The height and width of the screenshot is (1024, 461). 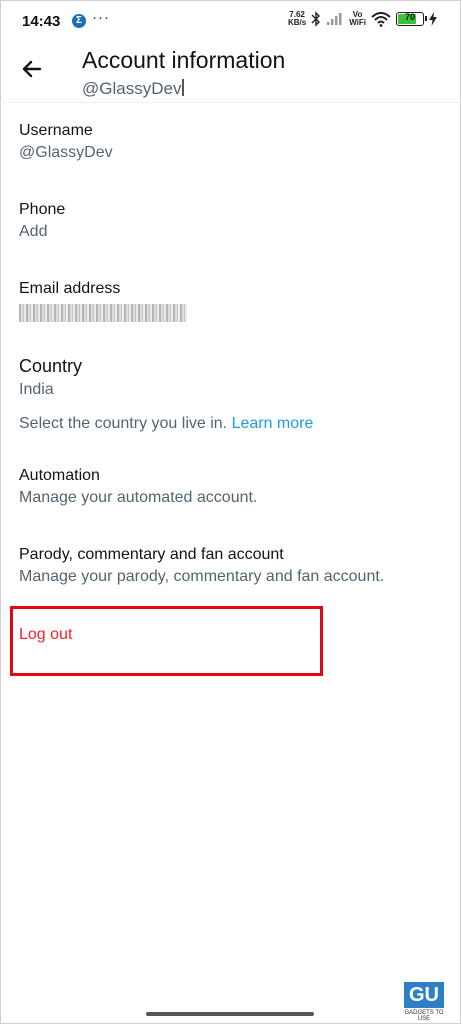 I want to click on setting-email-label: Email address, so click(x=70, y=288).